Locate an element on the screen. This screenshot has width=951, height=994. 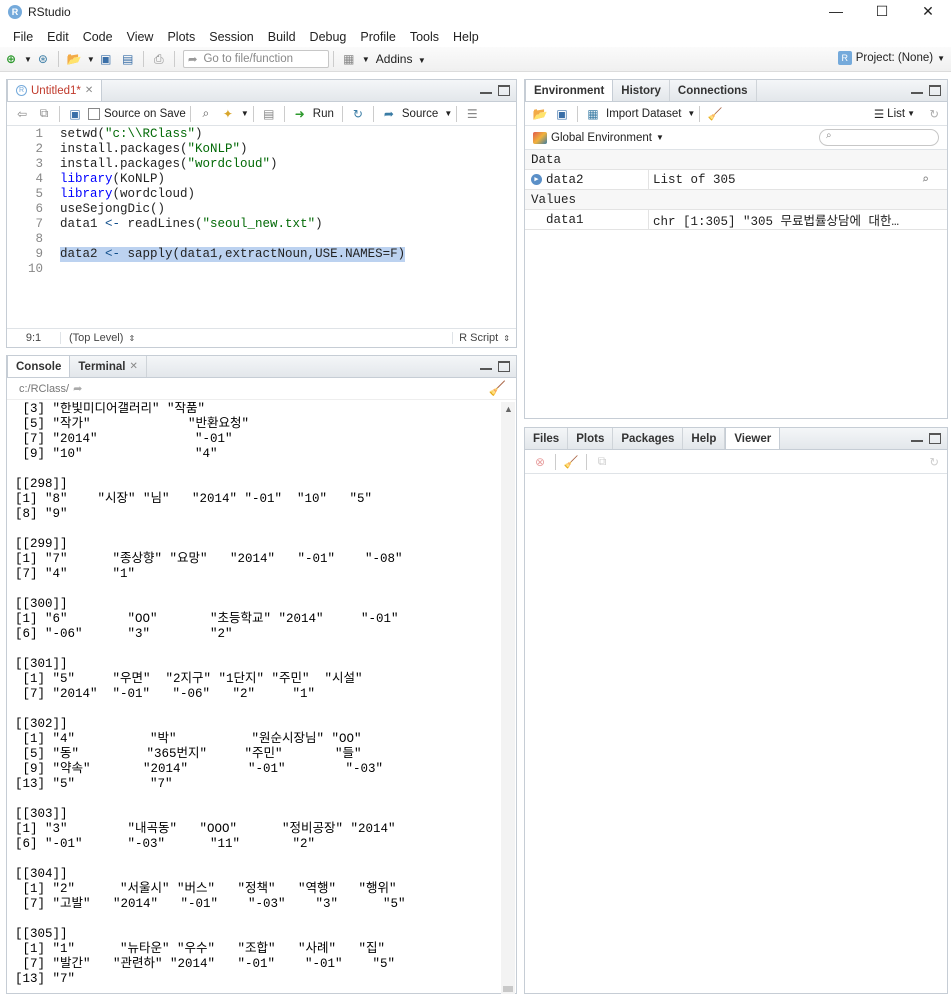
tab-environment: Environment is located at coordinates (569, 90).